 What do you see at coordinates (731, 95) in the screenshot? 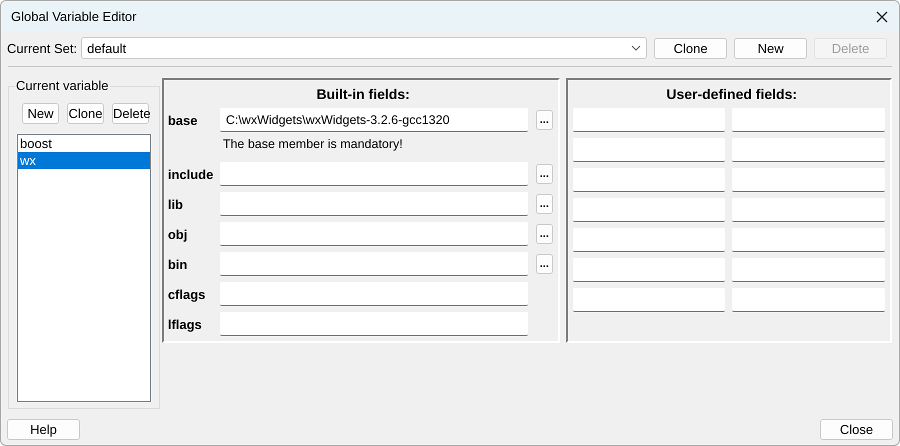
I see `panel-heading: User-defined fields:` at bounding box center [731, 95].